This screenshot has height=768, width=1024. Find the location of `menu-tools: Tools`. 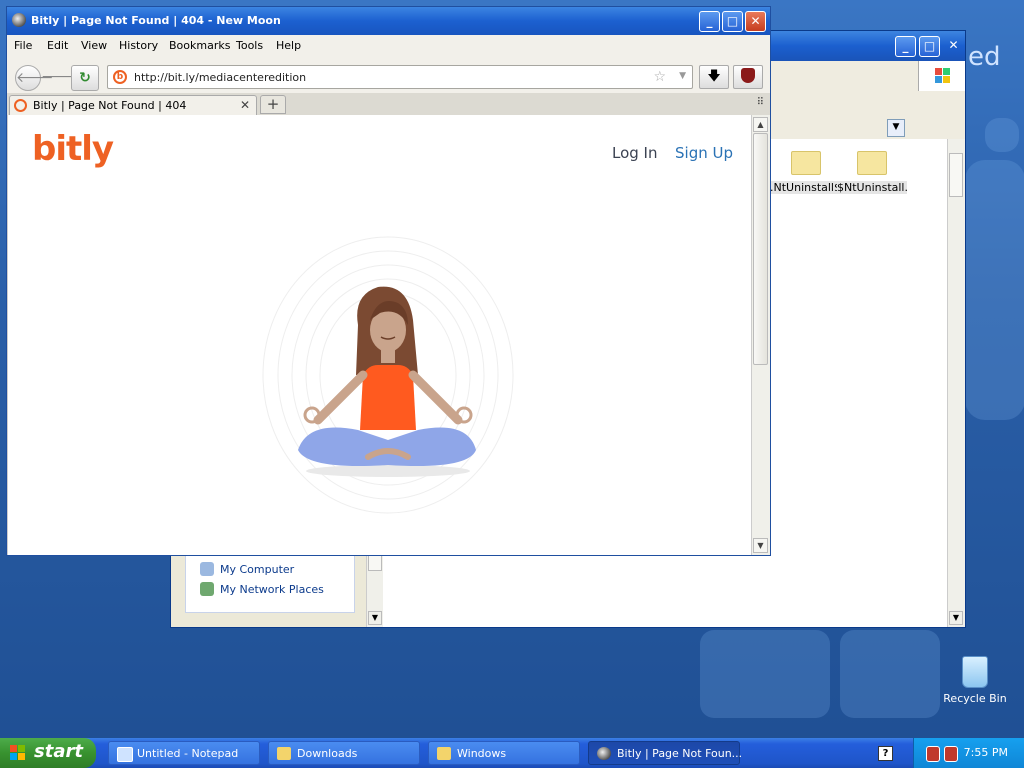

menu-tools: Tools is located at coordinates (249, 45).